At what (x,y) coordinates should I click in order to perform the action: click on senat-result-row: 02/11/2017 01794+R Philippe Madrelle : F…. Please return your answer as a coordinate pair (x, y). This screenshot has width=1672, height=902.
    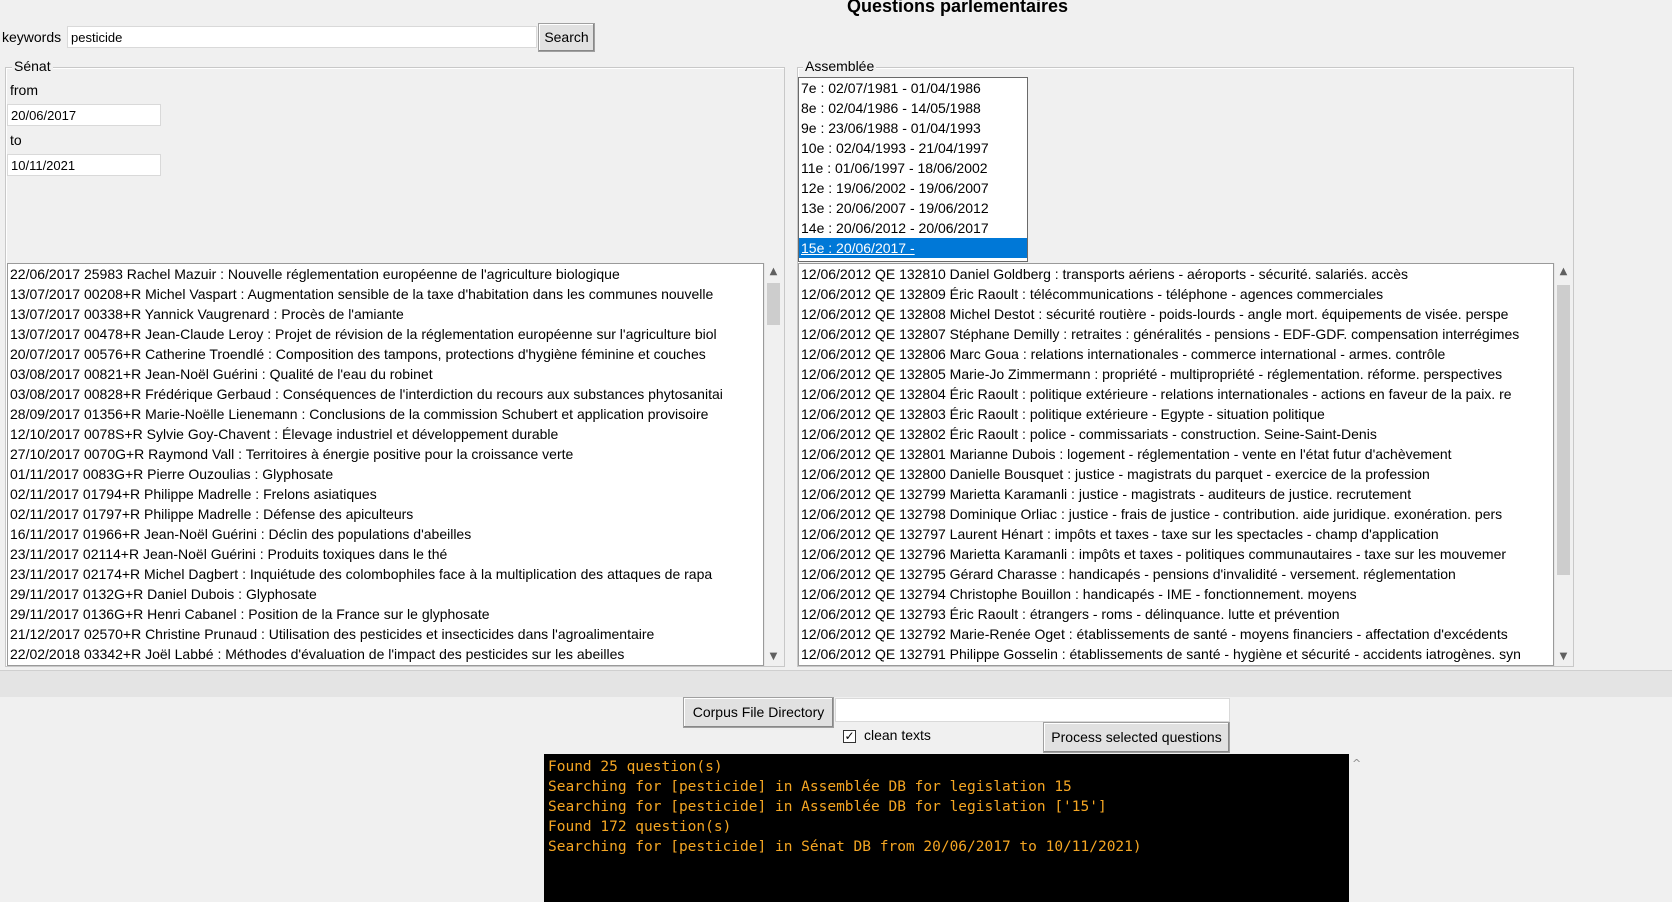
    Looking at the image, I should click on (385, 494).